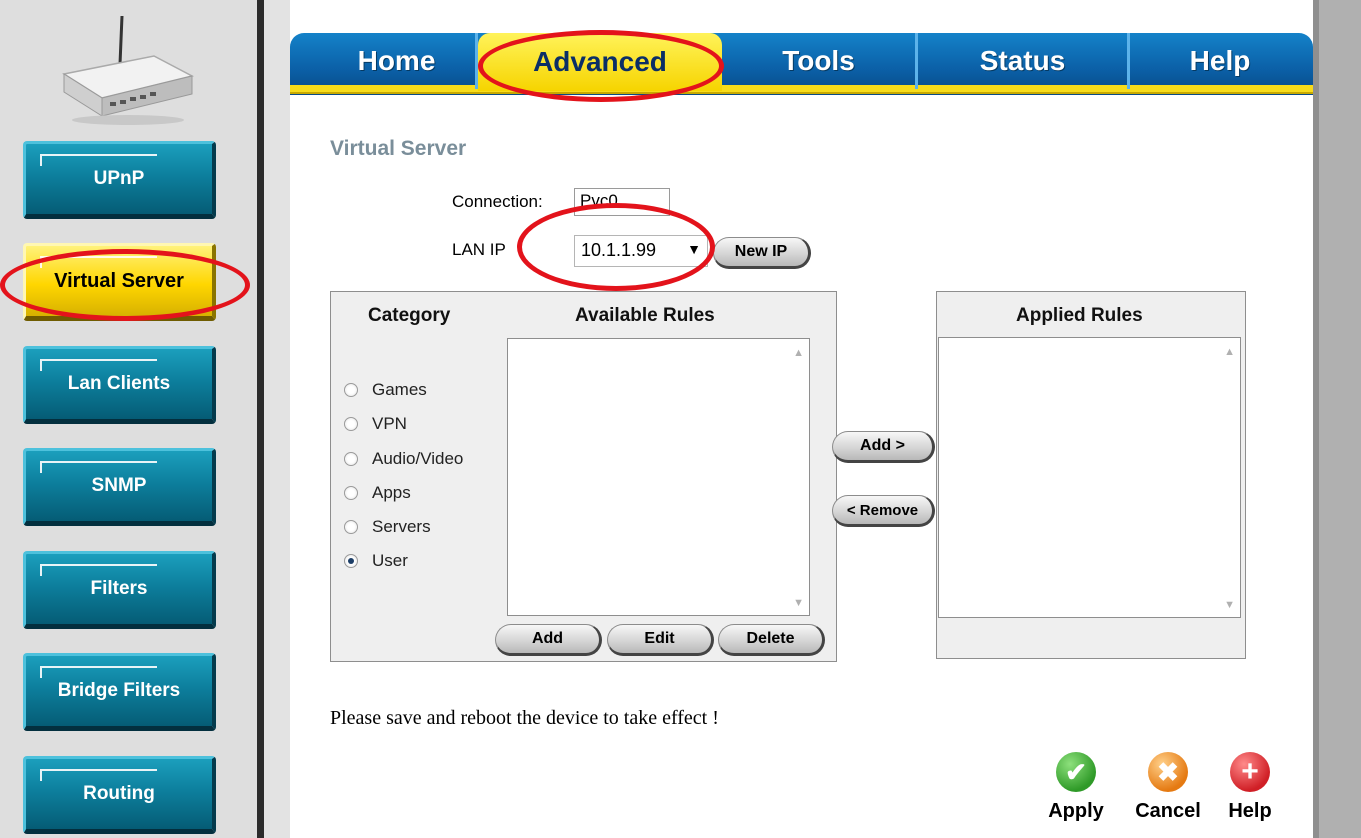 This screenshot has width=1361, height=838. I want to click on tab-label: Advanced, so click(600, 61).